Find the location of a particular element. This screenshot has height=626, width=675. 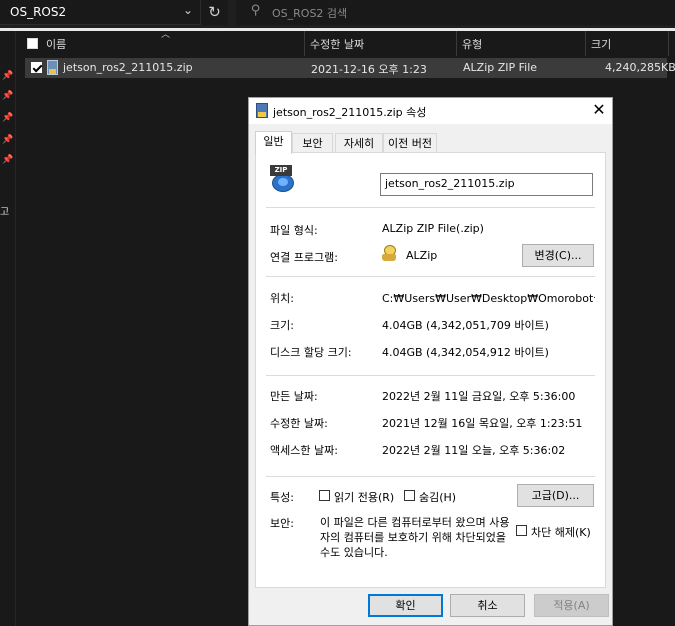

column-header: ︿ 이름 수정한 날짜 유형 크기 is located at coordinates (345, 43).